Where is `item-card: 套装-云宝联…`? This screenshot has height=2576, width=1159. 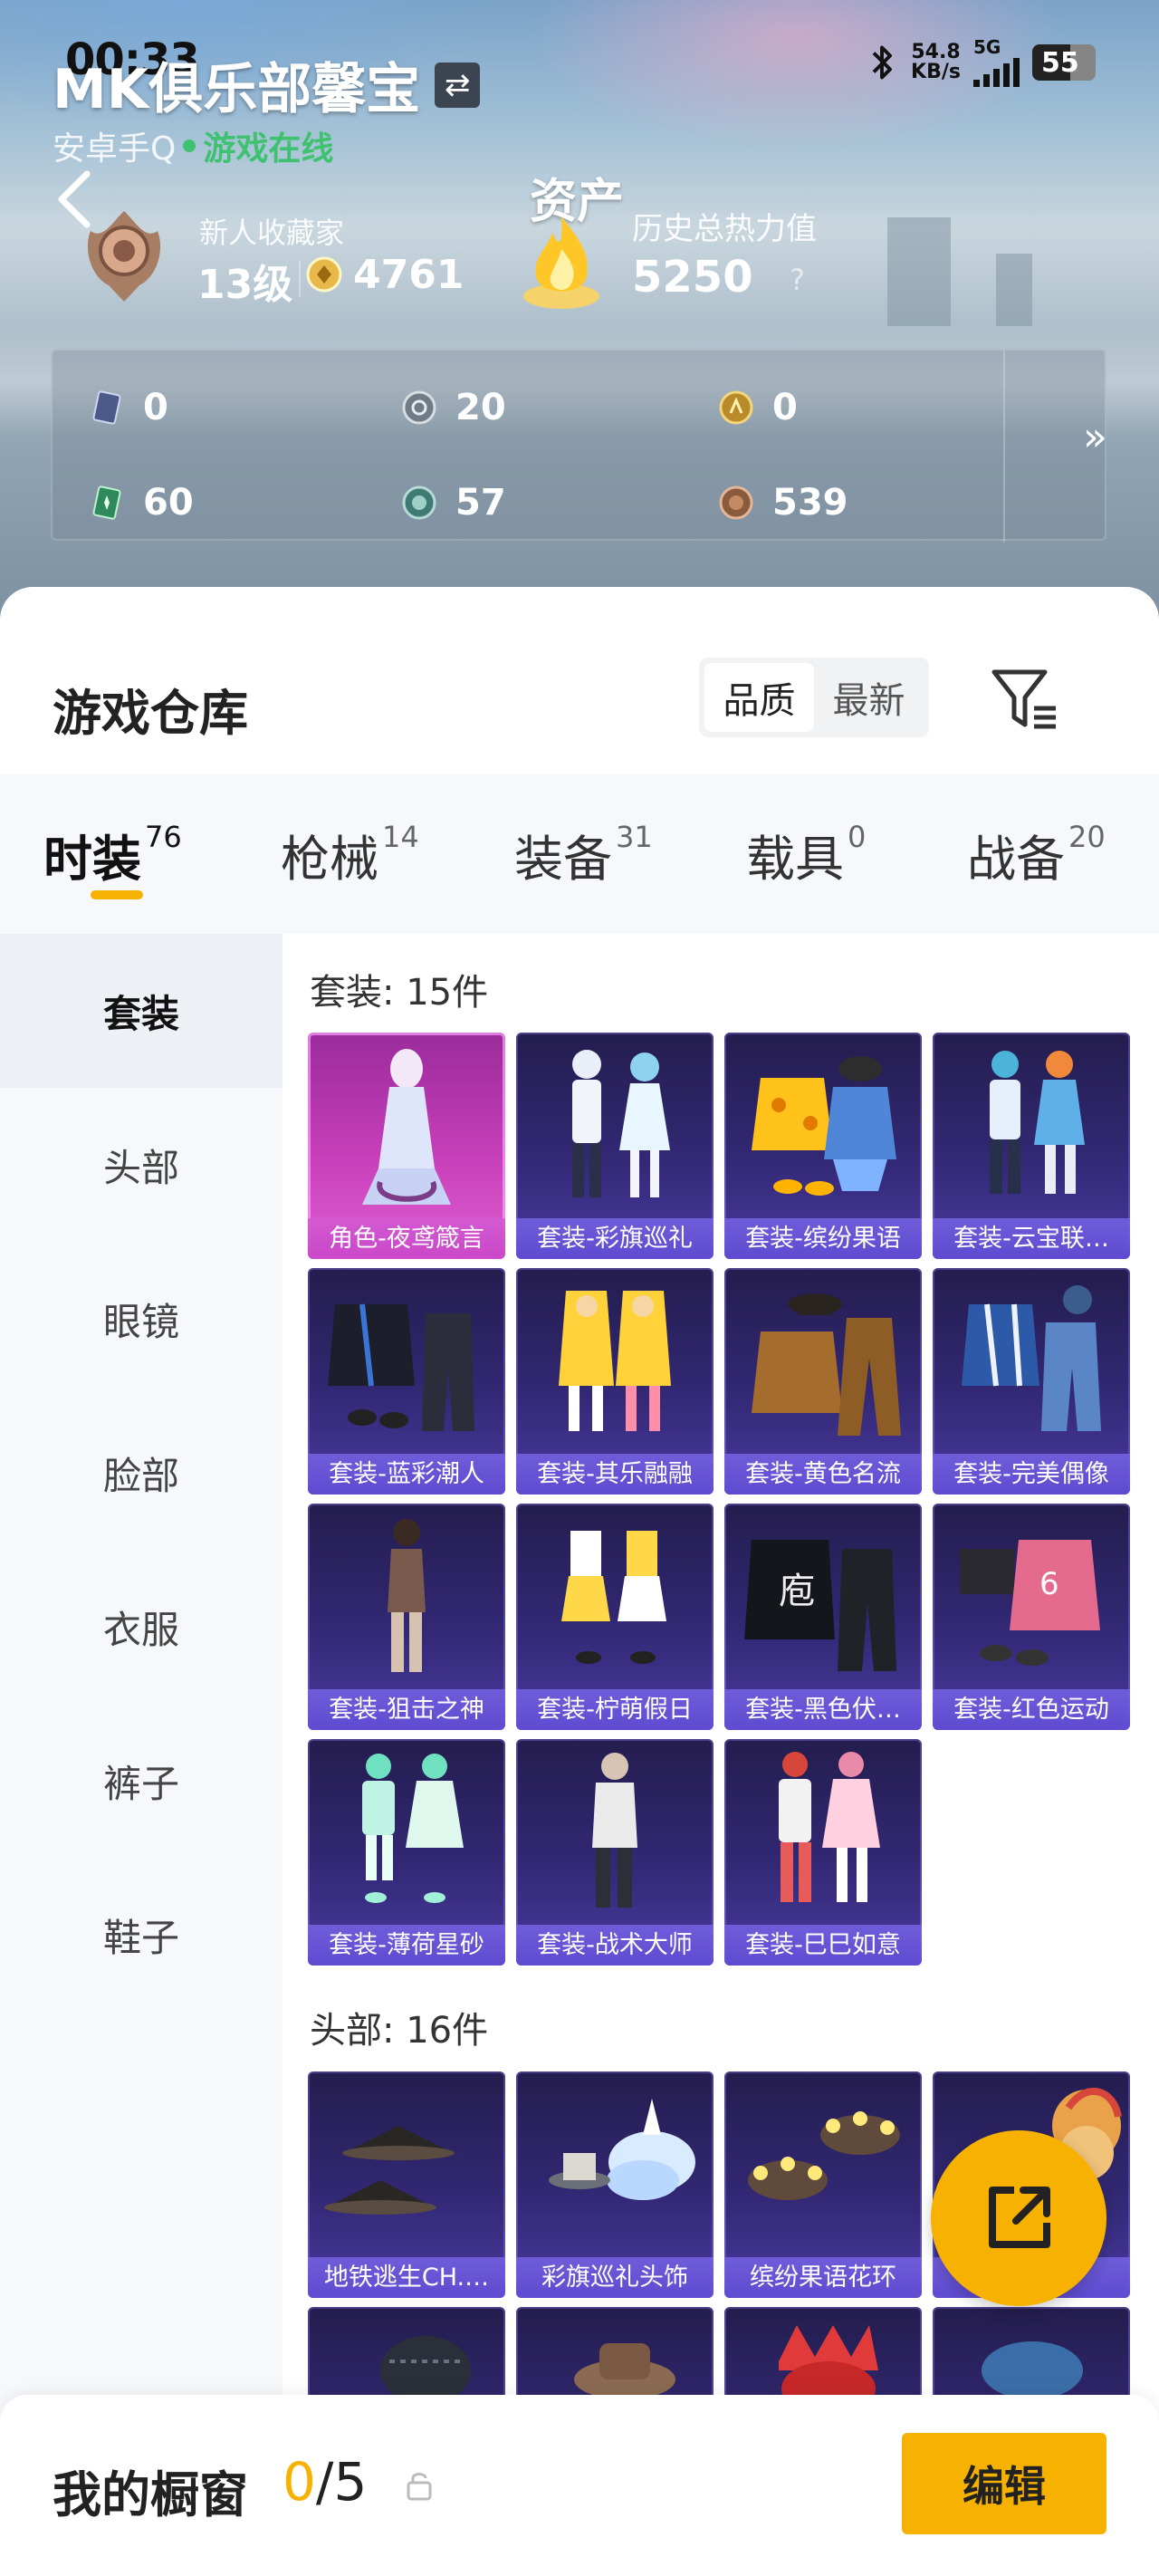
item-card: 套装-云宝联… is located at coordinates (1032, 1146).